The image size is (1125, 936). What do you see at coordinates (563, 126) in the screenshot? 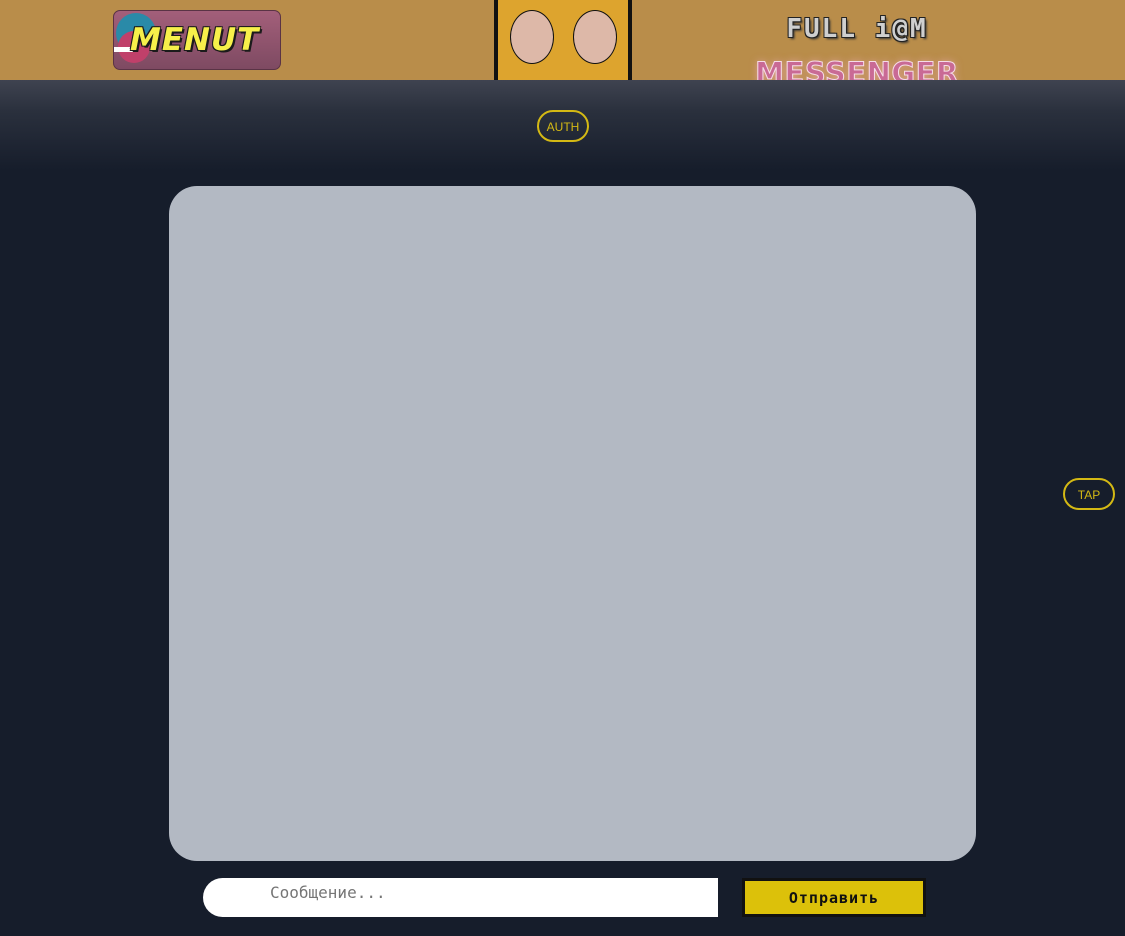
I see `auth-button: AUTH` at bounding box center [563, 126].